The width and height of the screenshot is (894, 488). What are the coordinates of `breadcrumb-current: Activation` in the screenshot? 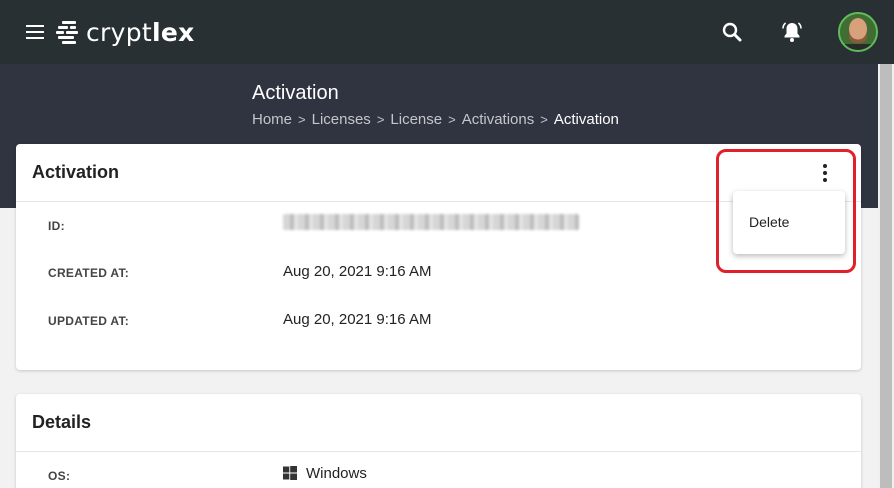 It's located at (586, 119).